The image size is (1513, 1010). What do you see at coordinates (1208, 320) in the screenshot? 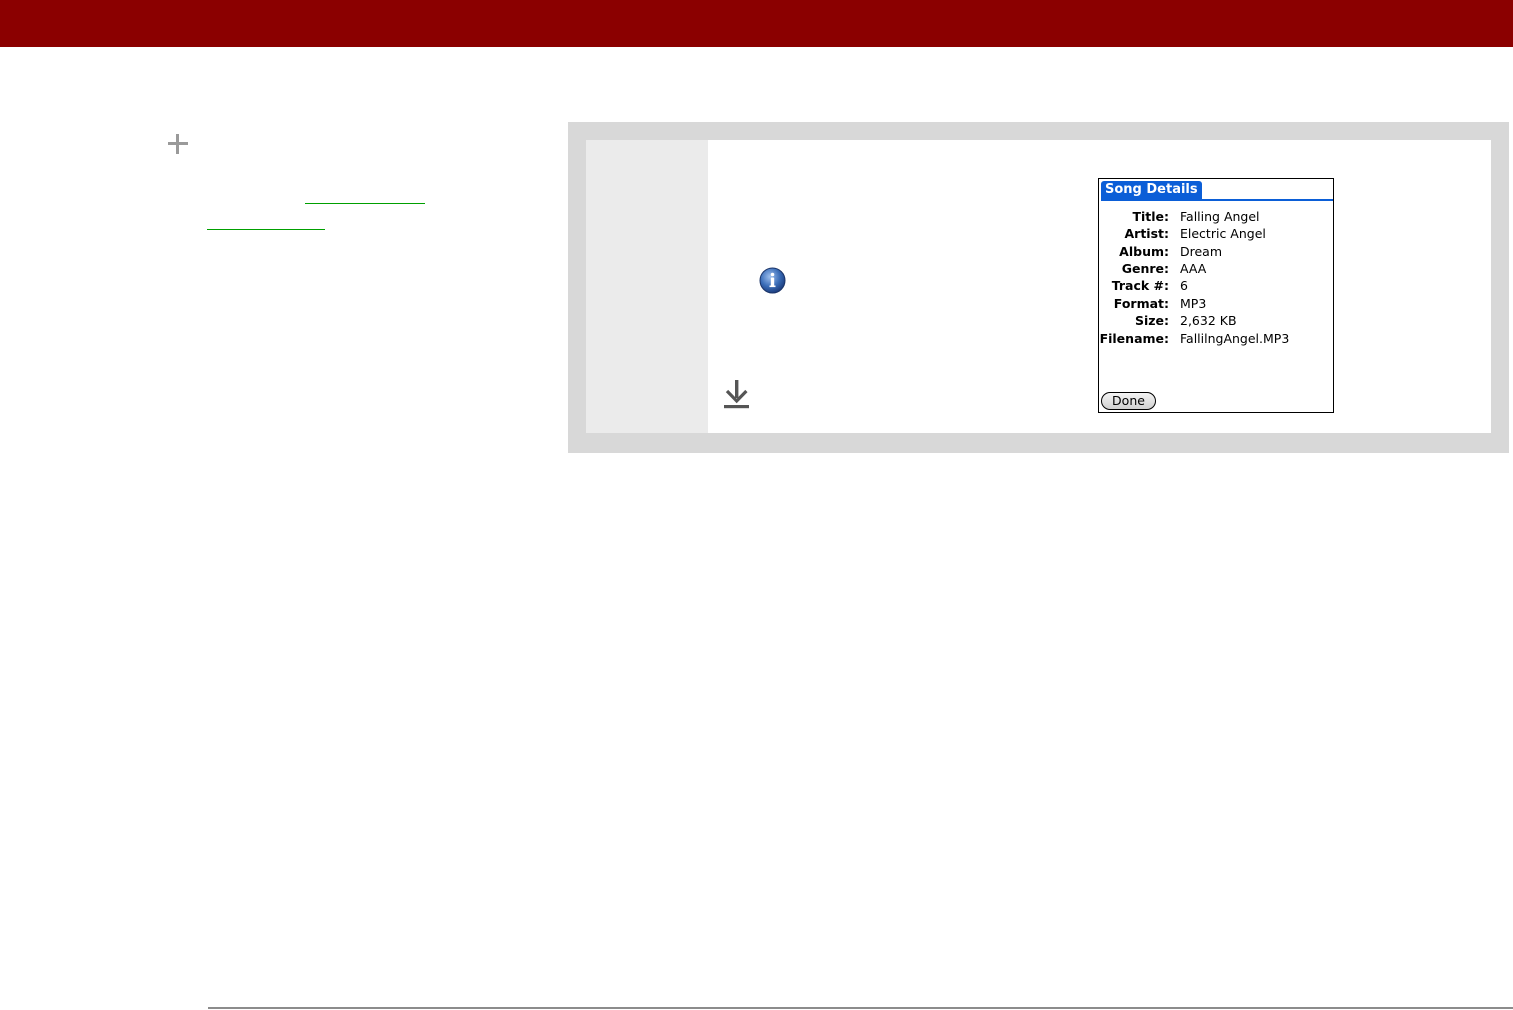
I see `detail-value: 2,632 KB` at bounding box center [1208, 320].